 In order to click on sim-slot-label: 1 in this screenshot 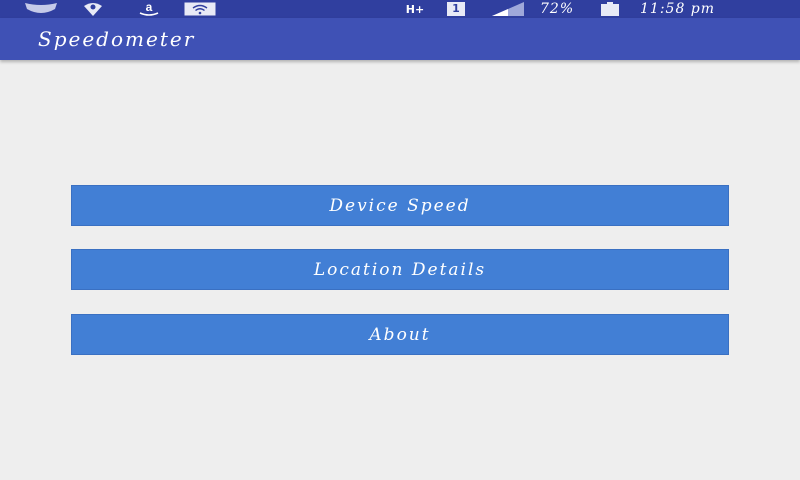, I will do `click(456, 9)`.